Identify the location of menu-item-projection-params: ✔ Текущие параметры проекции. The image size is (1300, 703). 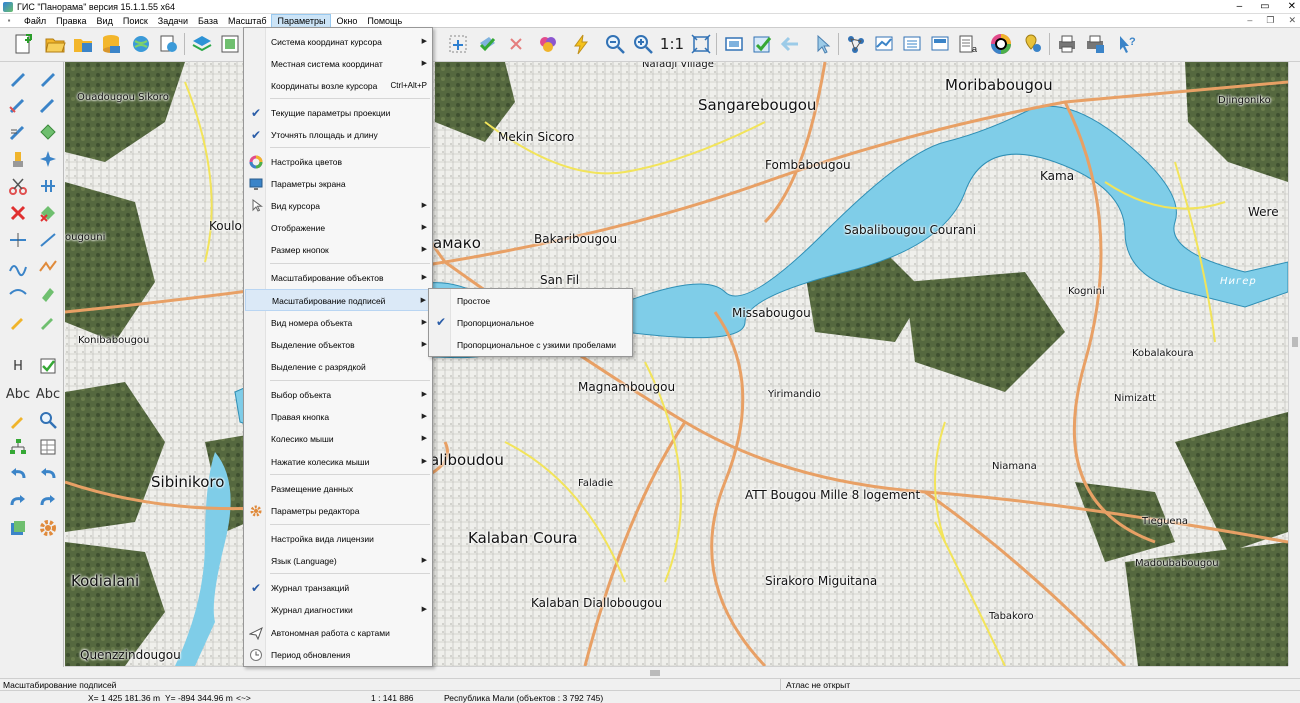
(338, 113).